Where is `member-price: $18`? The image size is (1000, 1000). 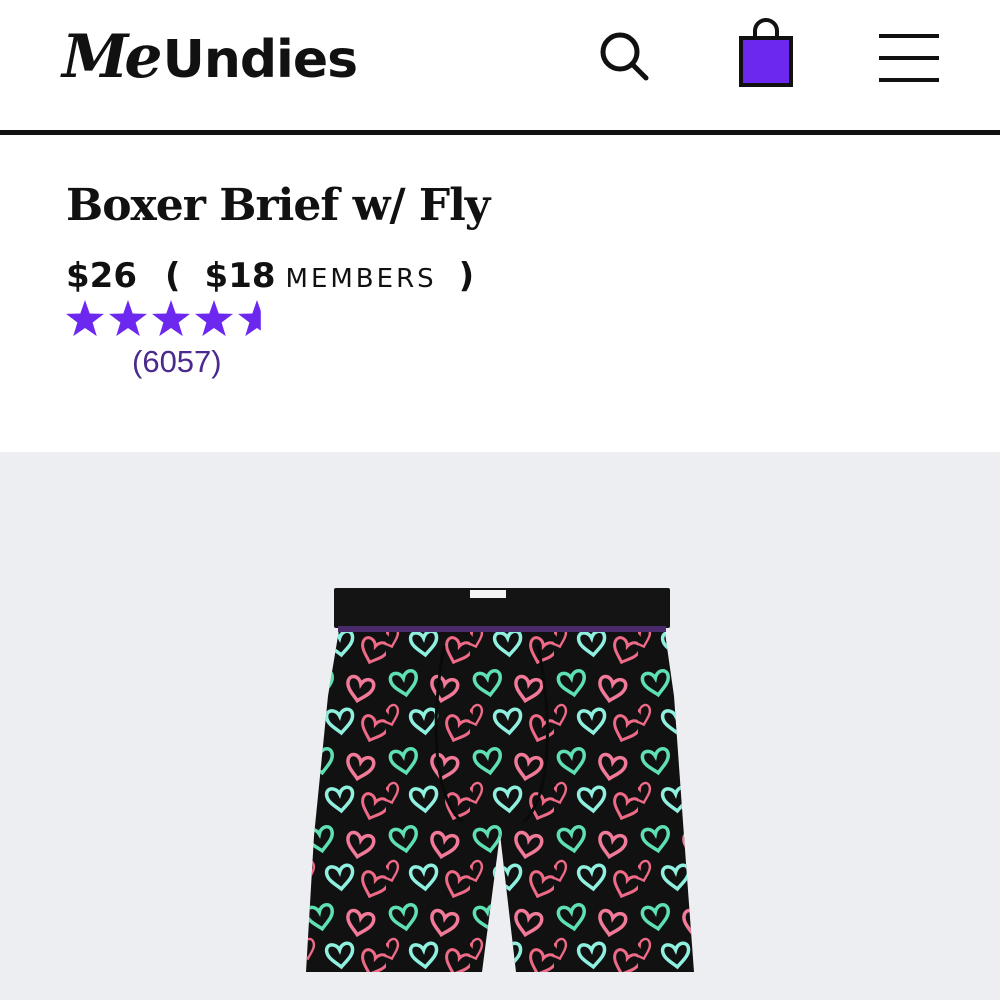
member-price: $18 is located at coordinates (240, 276).